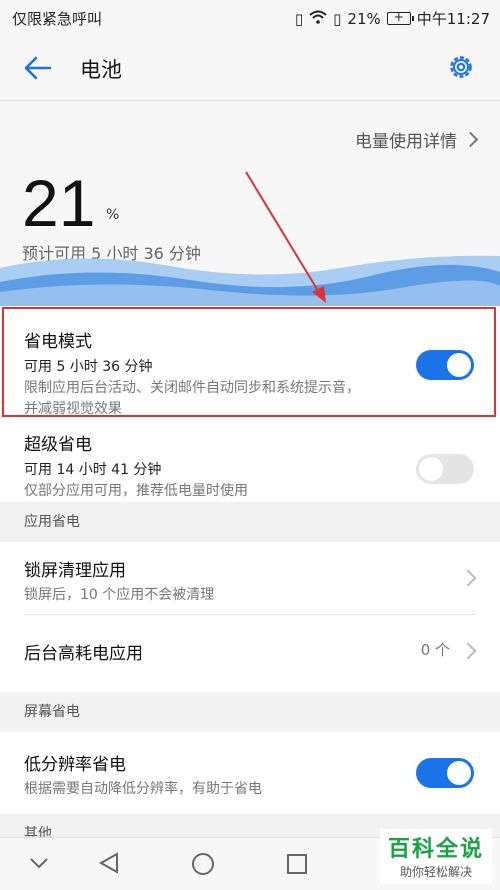 The width and height of the screenshot is (500, 890). Describe the element at coordinates (250, 859) in the screenshot. I see `system-nav-bar: 百科全说 助你轻松解决` at that location.